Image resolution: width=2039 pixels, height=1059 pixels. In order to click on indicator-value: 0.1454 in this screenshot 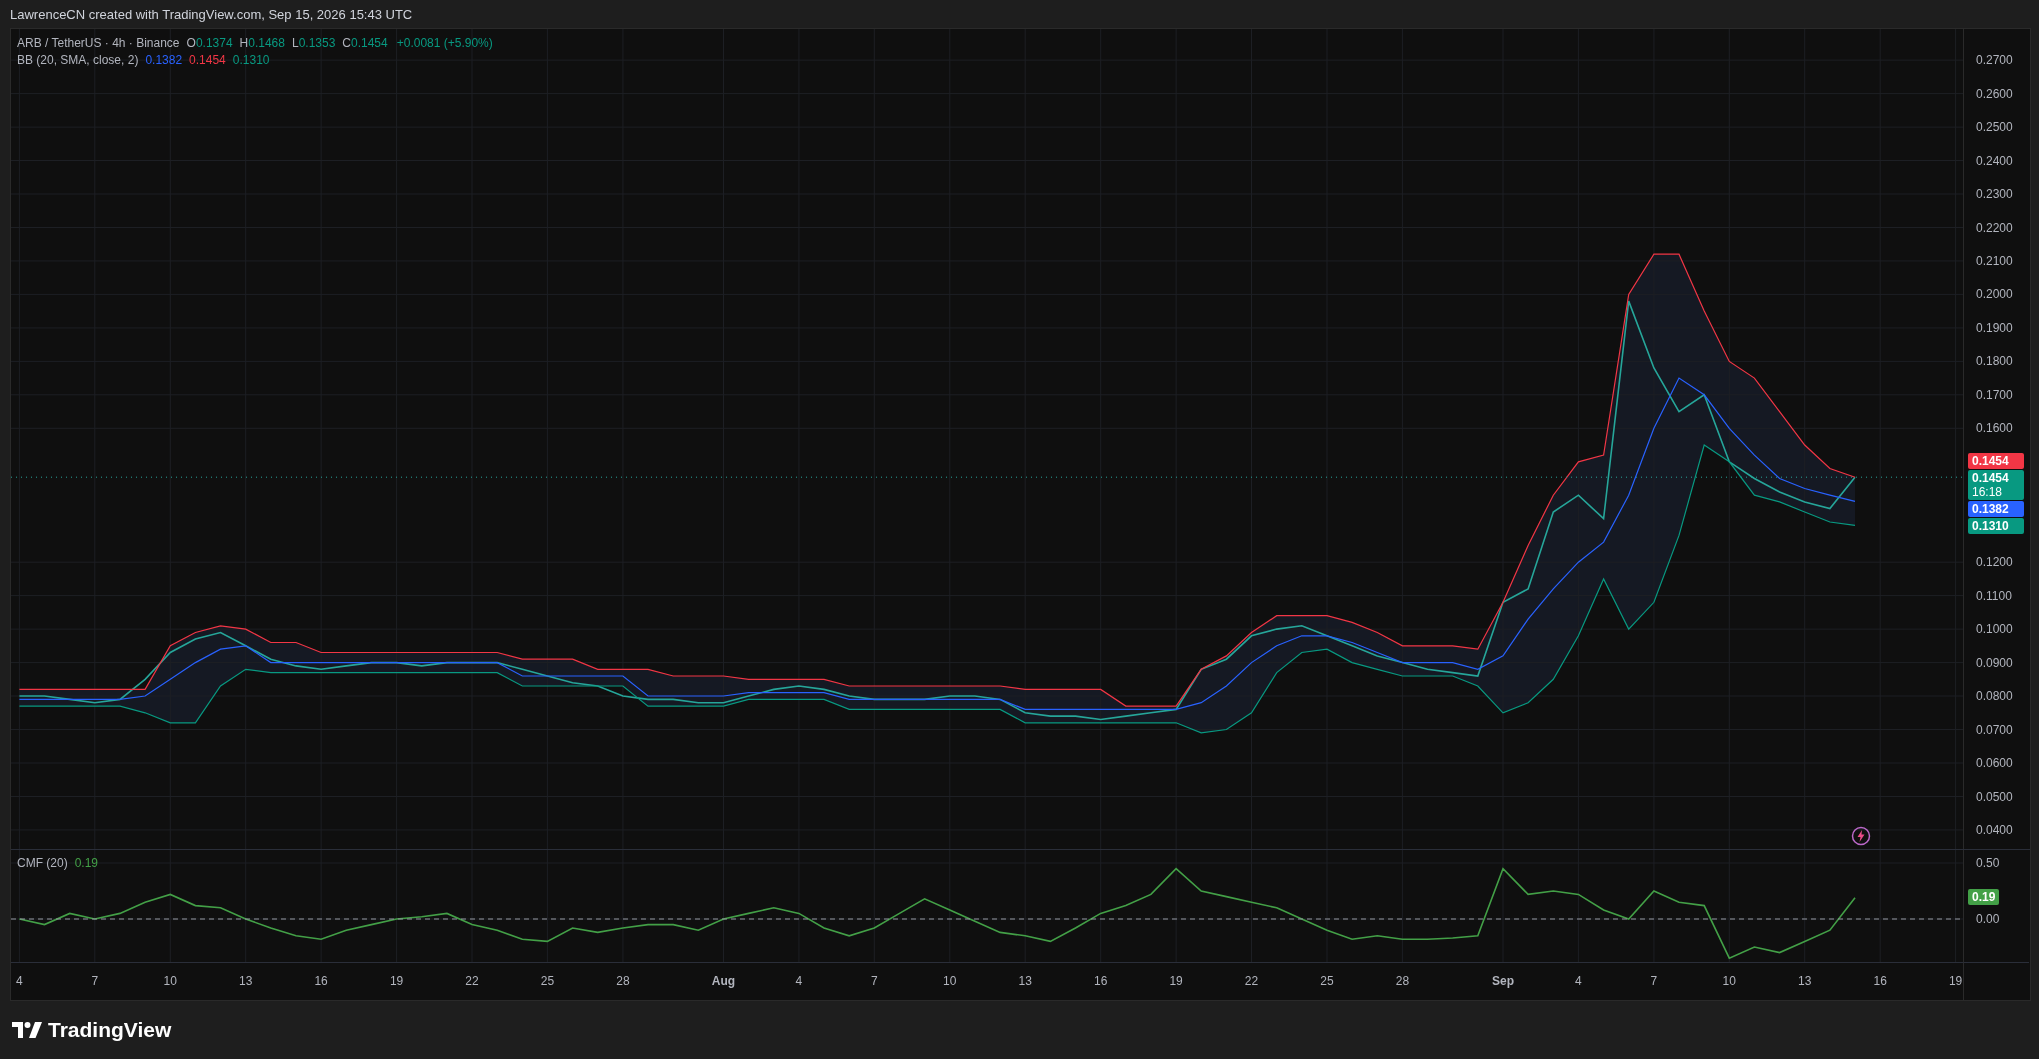, I will do `click(207, 60)`.